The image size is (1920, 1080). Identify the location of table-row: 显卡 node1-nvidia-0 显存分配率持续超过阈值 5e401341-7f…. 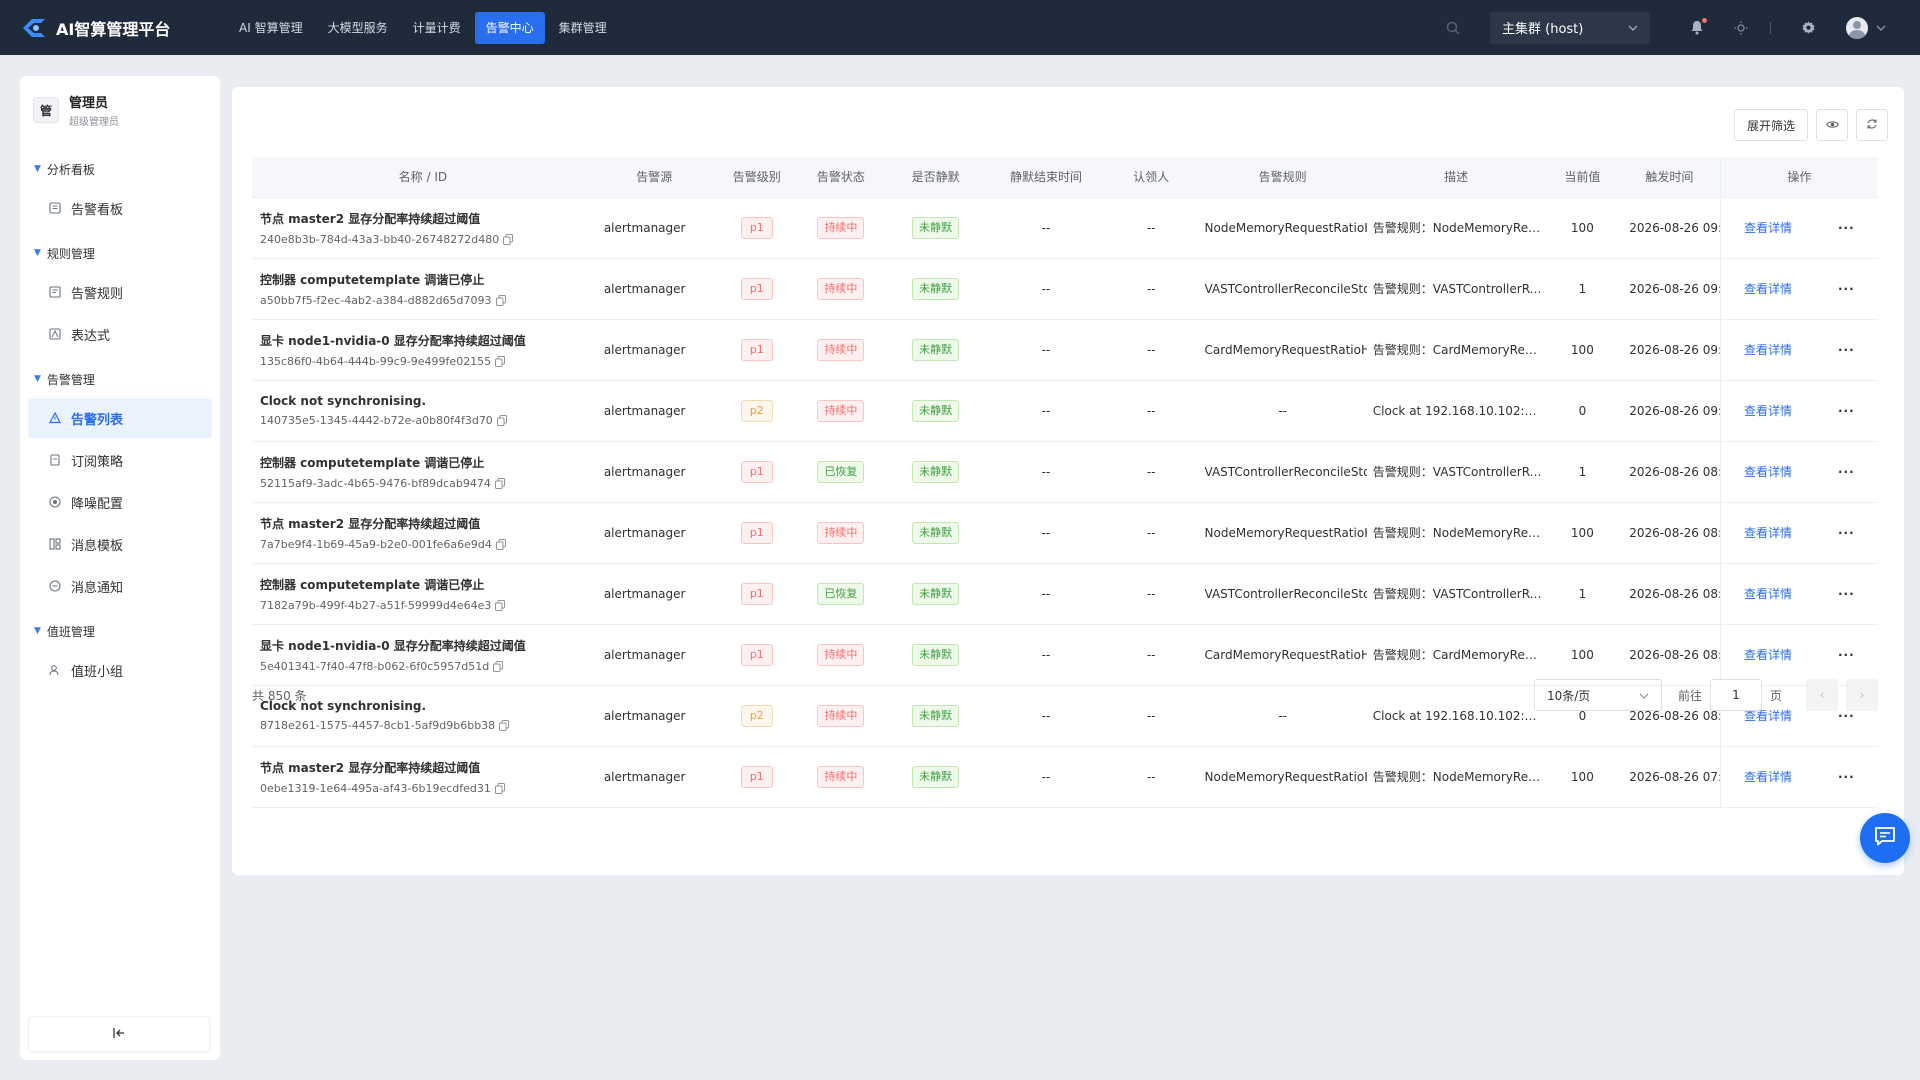
(1065, 655).